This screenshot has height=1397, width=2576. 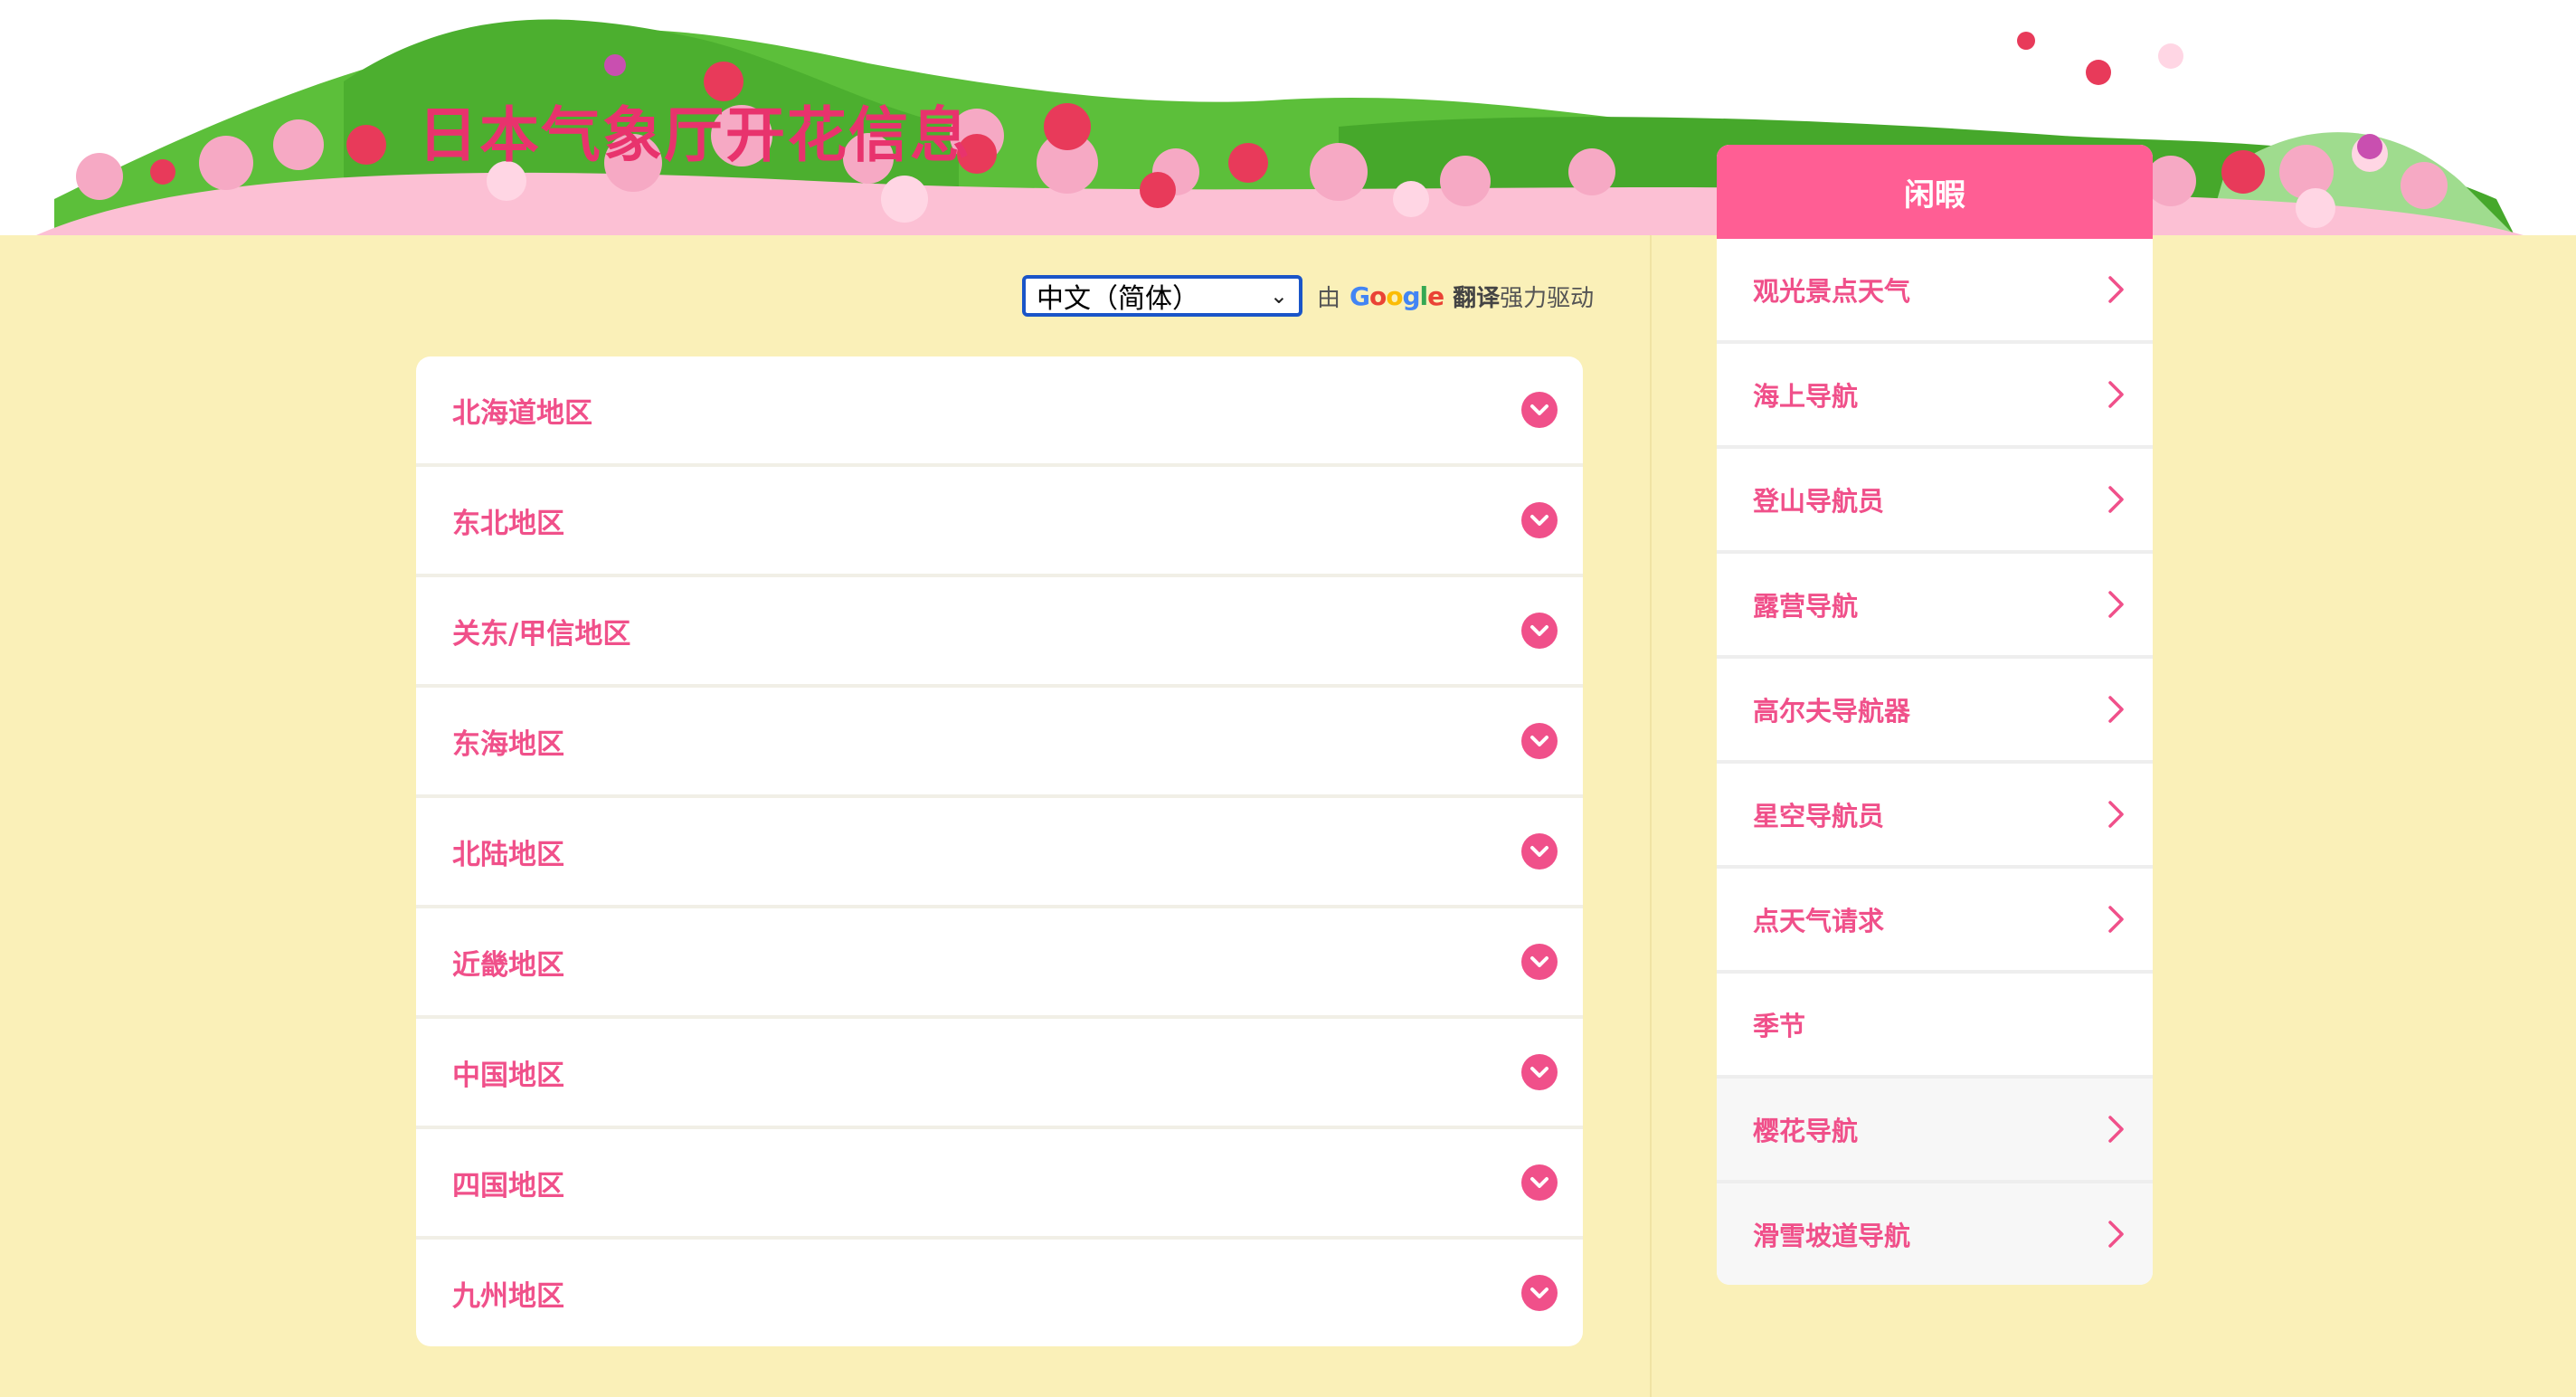 What do you see at coordinates (1651, 816) in the screenshot?
I see `content-divider` at bounding box center [1651, 816].